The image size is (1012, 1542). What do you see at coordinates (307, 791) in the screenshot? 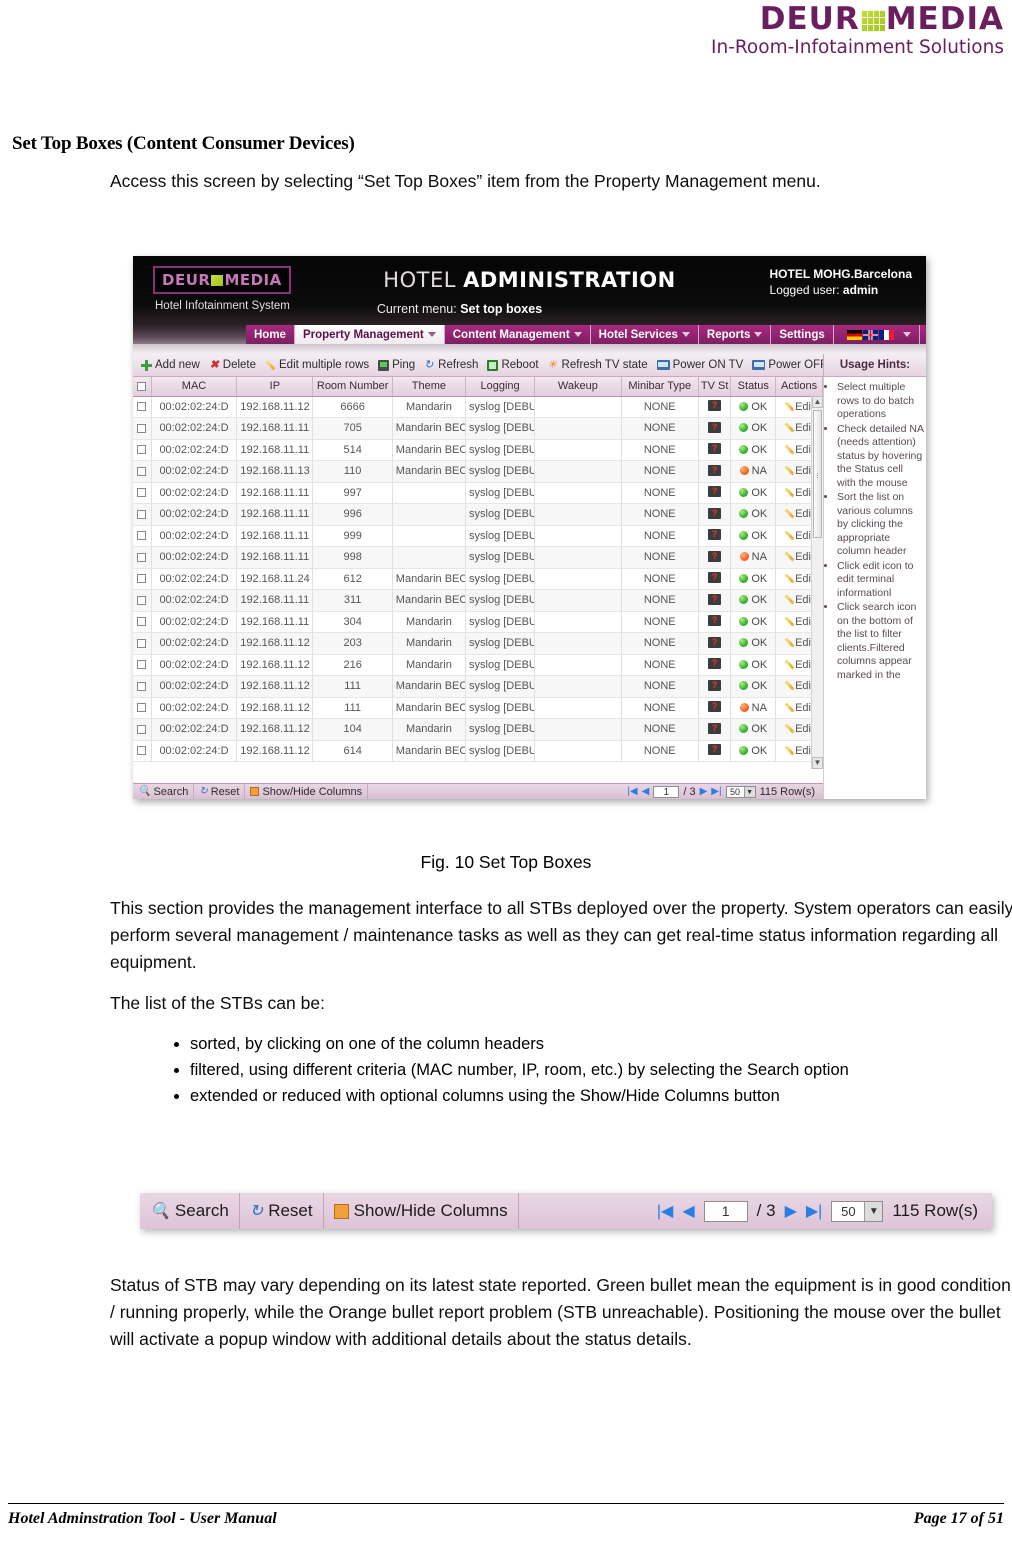
I see `show-hide-columns-button: Show/Hide Columns` at bounding box center [307, 791].